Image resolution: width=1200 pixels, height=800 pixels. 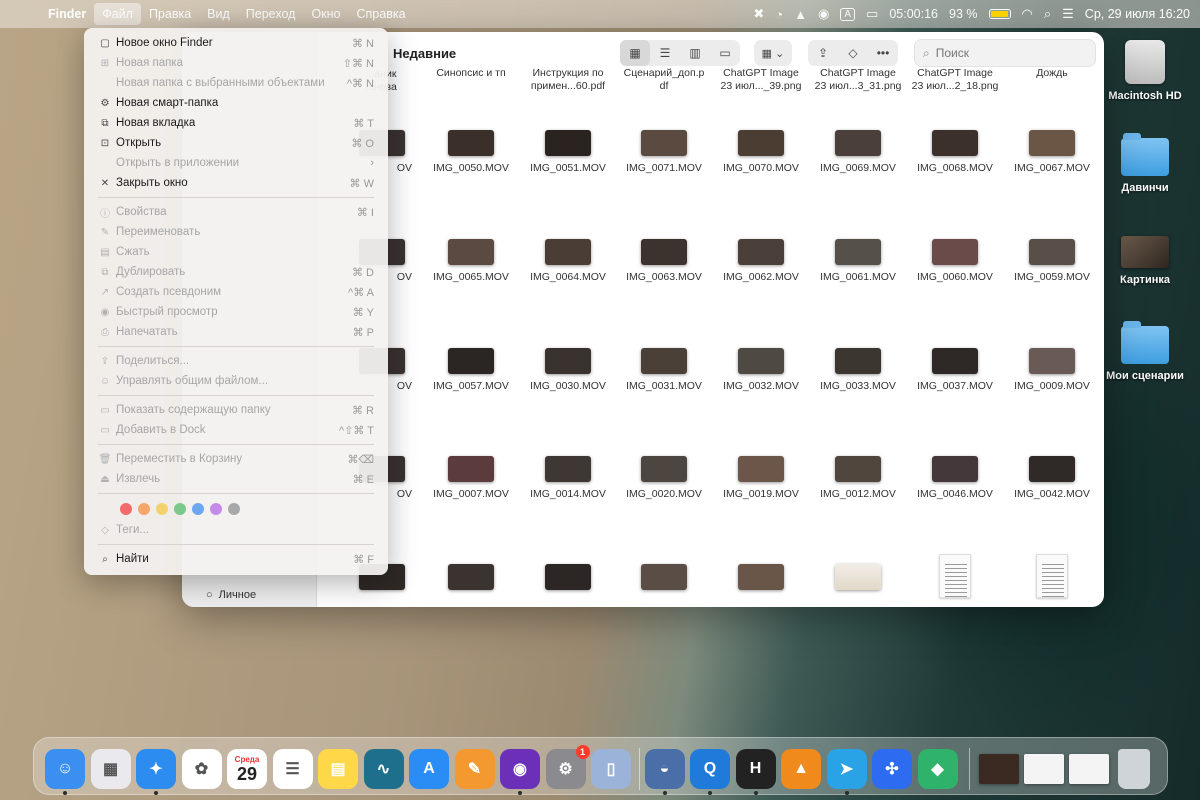 I want to click on menu-item: ▤ Сжать, so click(x=236, y=252).